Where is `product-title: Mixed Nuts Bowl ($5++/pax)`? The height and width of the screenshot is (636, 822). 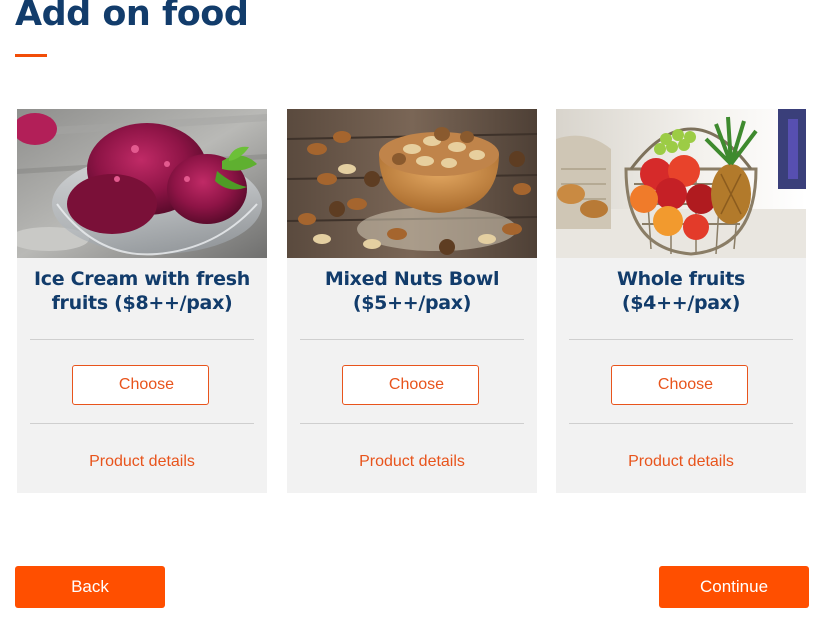 product-title: Mixed Nuts Bowl ($5++/pax) is located at coordinates (412, 291).